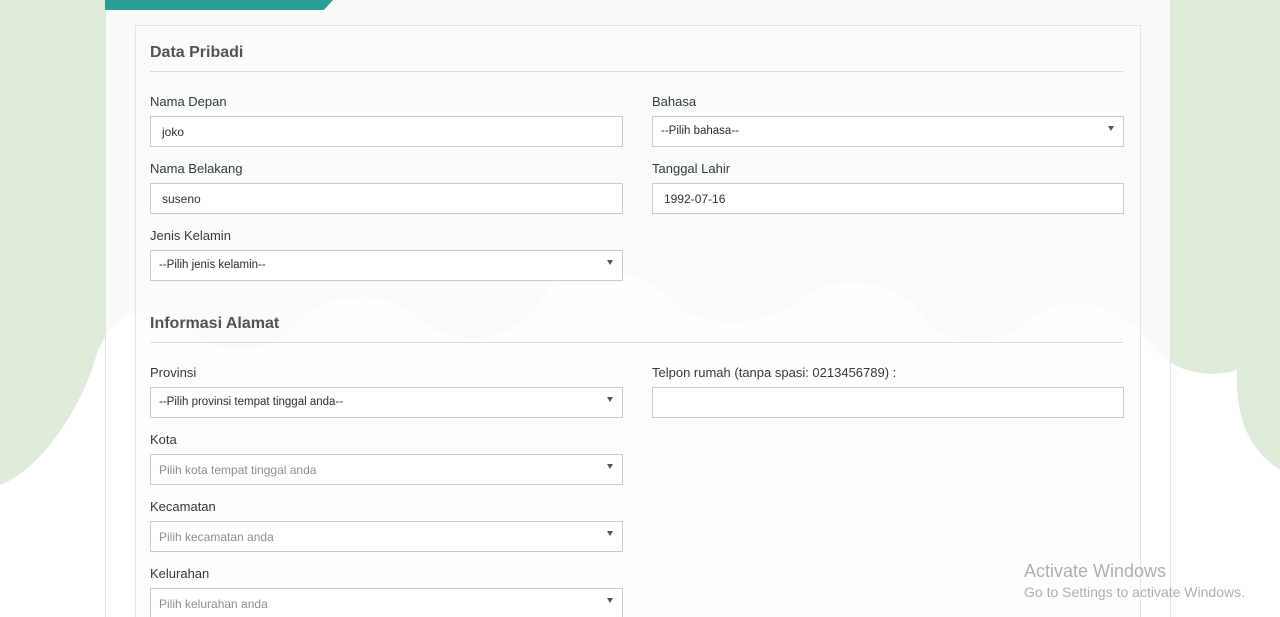 This screenshot has width=1280, height=617. What do you see at coordinates (674, 101) in the screenshot?
I see `language-label: Bahasa` at bounding box center [674, 101].